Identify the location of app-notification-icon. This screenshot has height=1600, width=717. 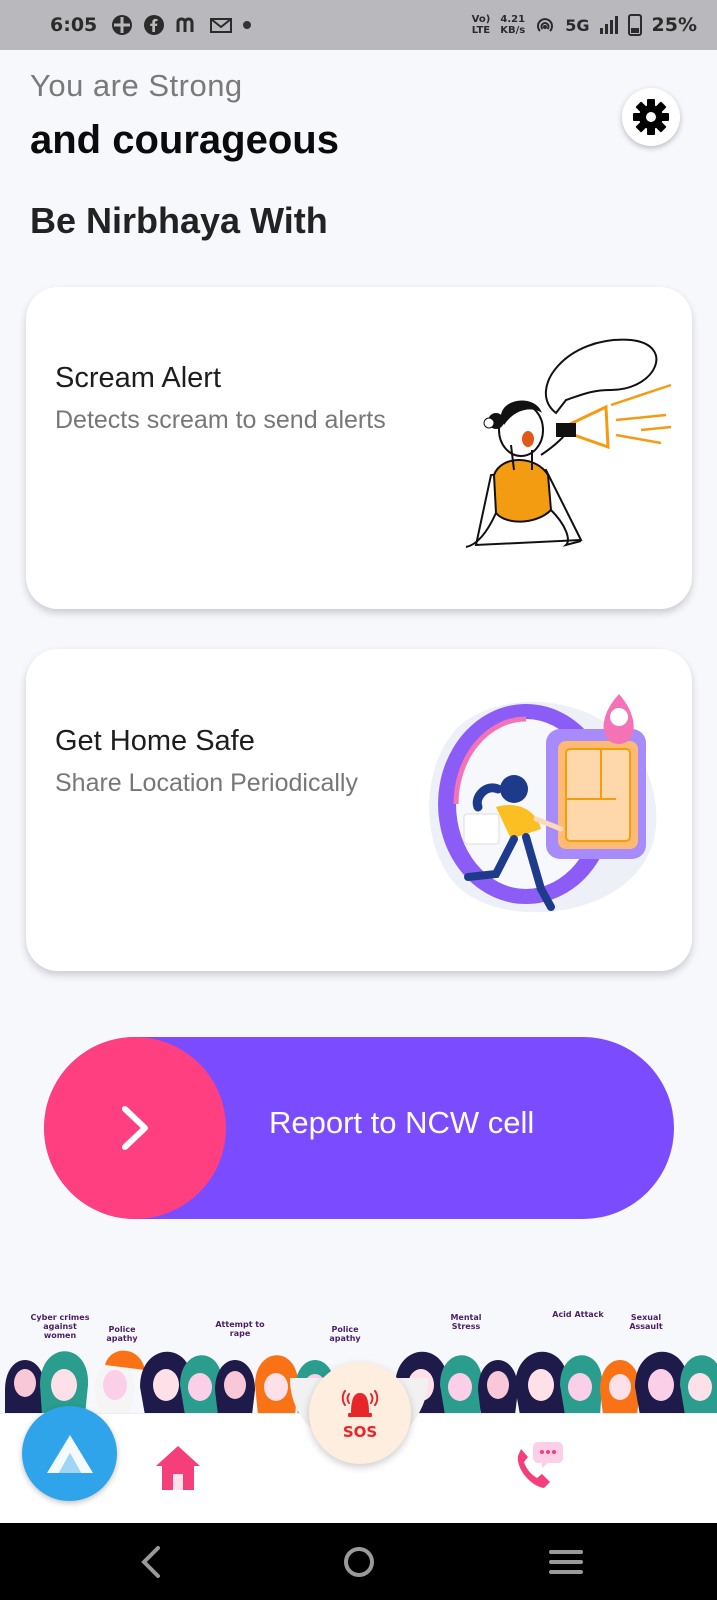
(122, 25).